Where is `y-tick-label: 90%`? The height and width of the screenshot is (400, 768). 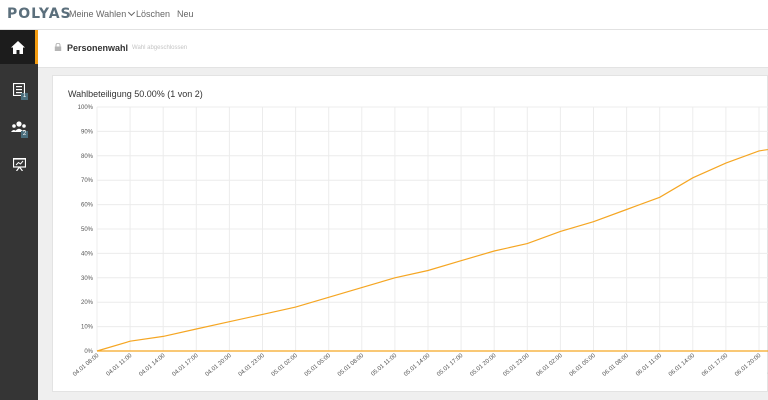 y-tick-label: 90% is located at coordinates (87, 132).